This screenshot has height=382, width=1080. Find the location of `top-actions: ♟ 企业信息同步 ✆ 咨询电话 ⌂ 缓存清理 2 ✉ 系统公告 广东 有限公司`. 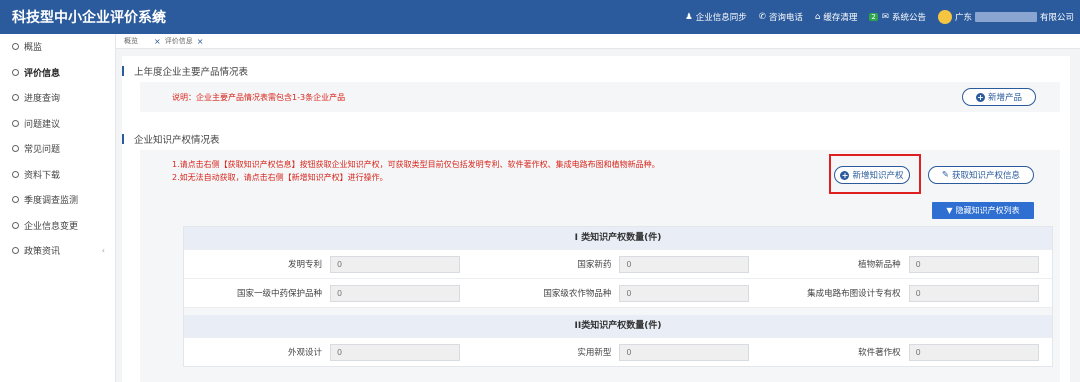

top-actions: ♟ 企业信息同步 ✆ 咨询电话 ⌂ 缓存清理 2 ✉ 系统公告 广东 有限公司 is located at coordinates (879, 17).